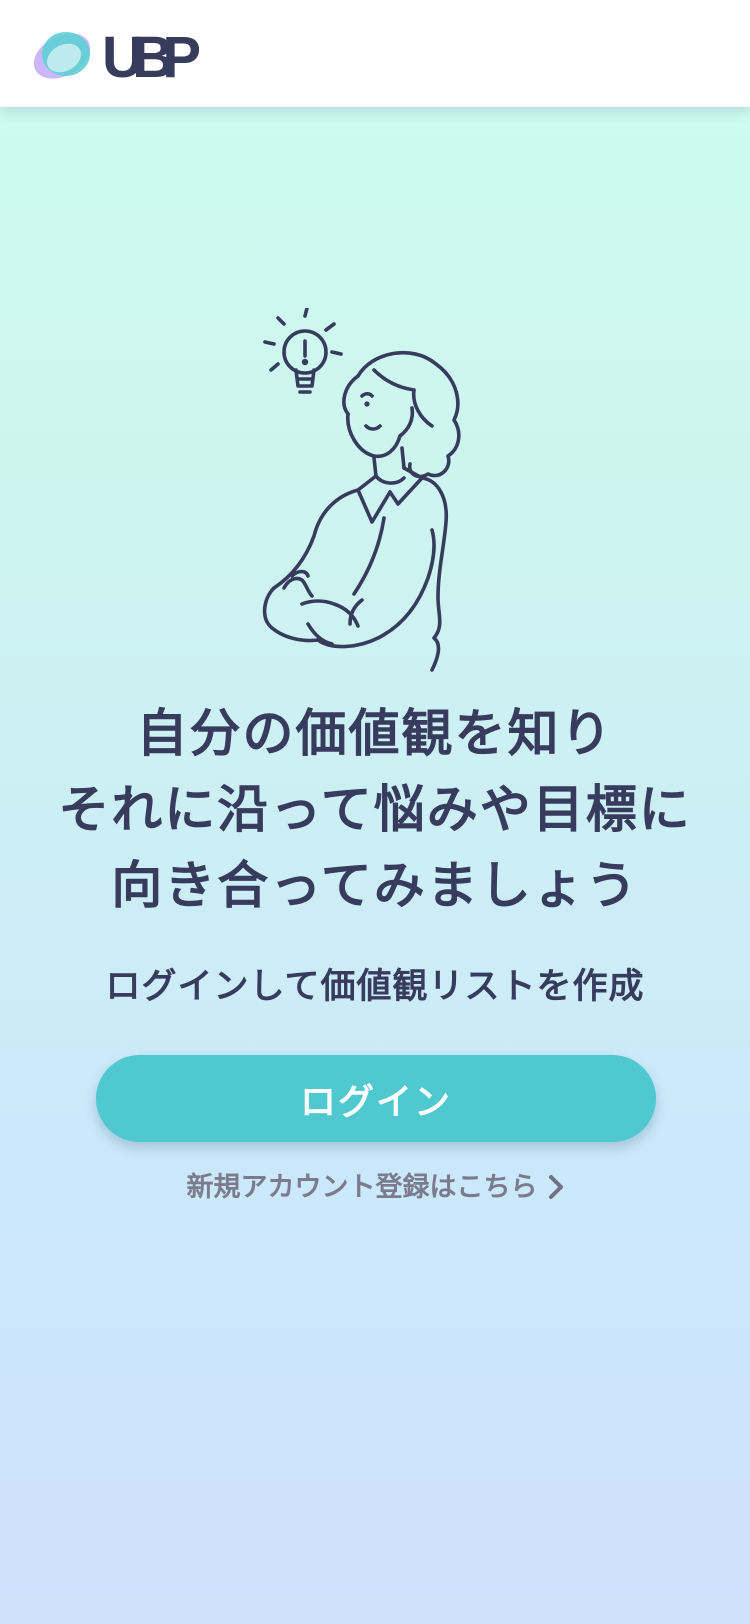 Image resolution: width=750 pixels, height=1624 pixels. Describe the element at coordinates (361, 490) in the screenshot. I see `person-with-lightbulb-illustration` at that location.